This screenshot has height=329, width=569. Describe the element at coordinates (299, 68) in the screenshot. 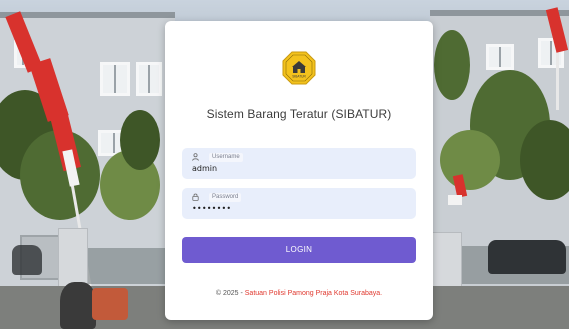

I see `sibatur-logo: SIBATUR` at that location.